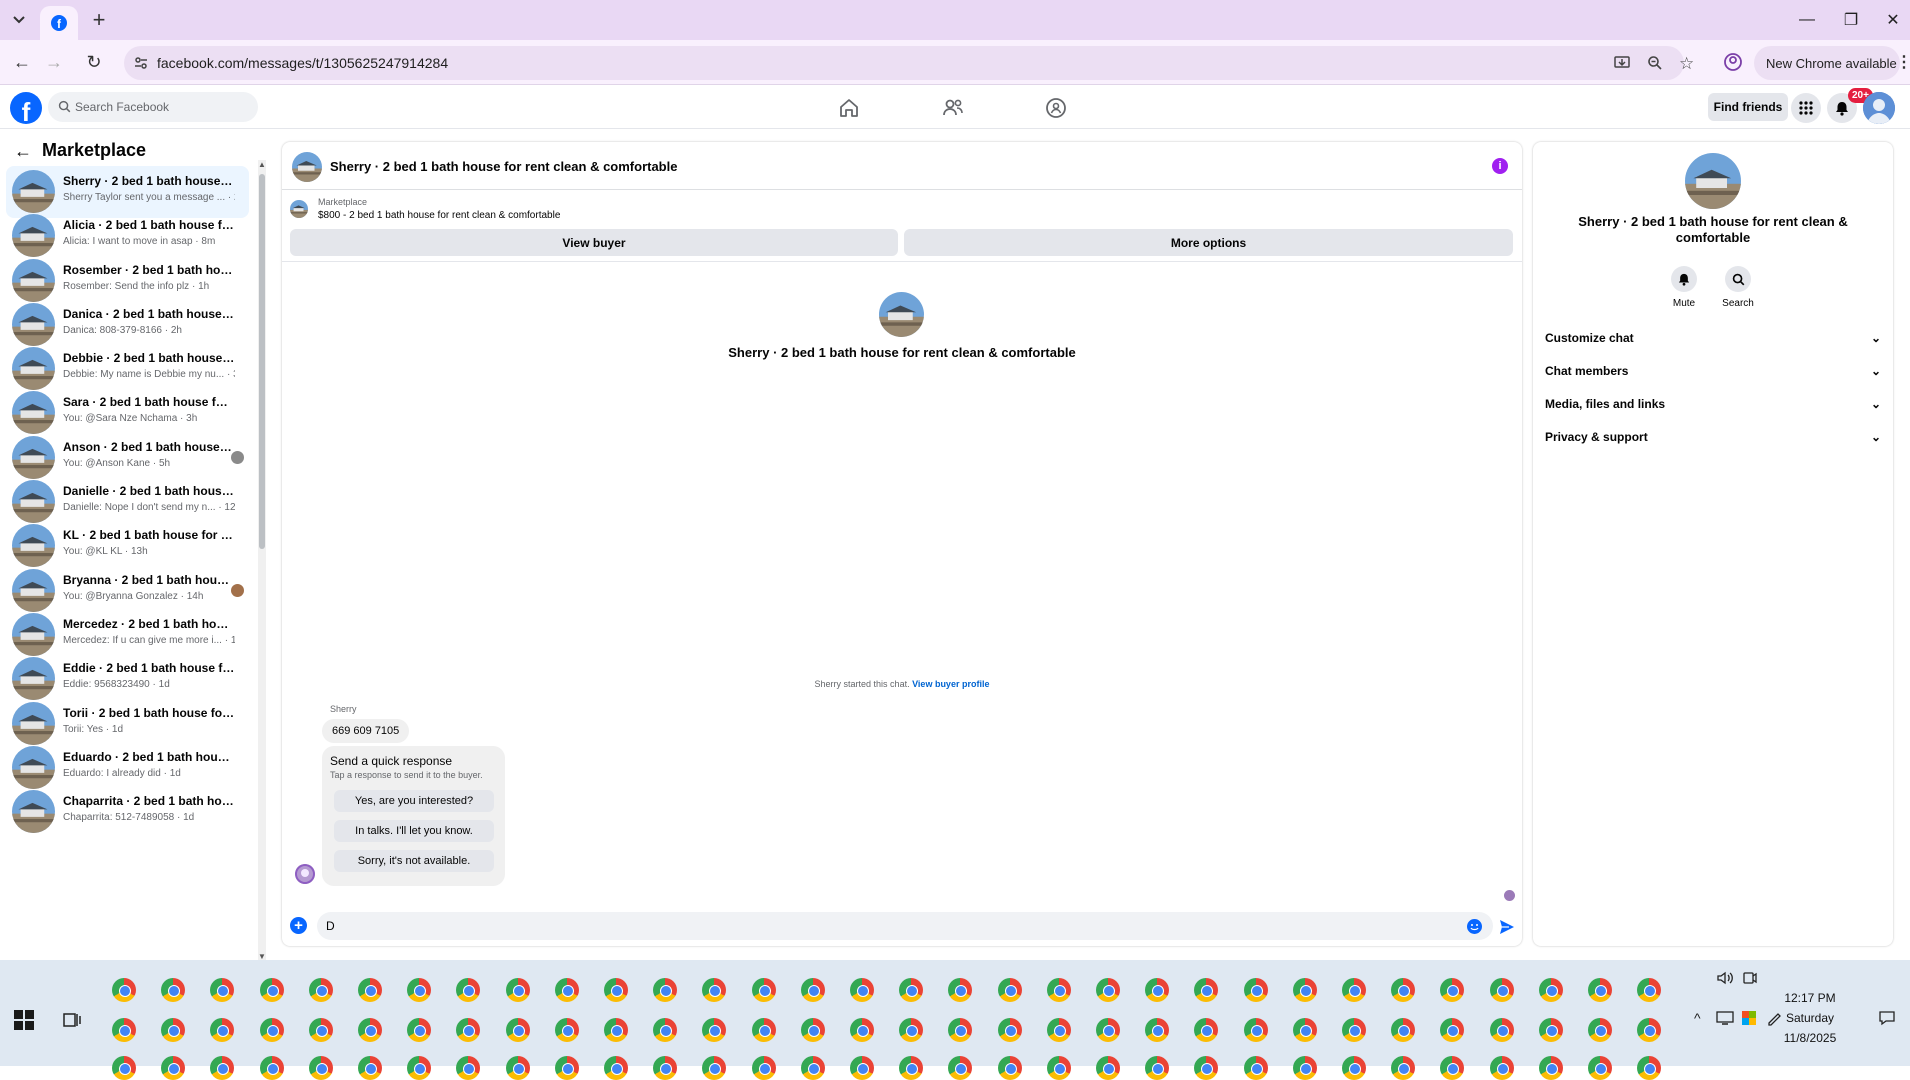 Image resolution: width=1910 pixels, height=1080 pixels. Describe the element at coordinates (366, 731) in the screenshot. I see `message-bubble: 669 609 7105` at that location.